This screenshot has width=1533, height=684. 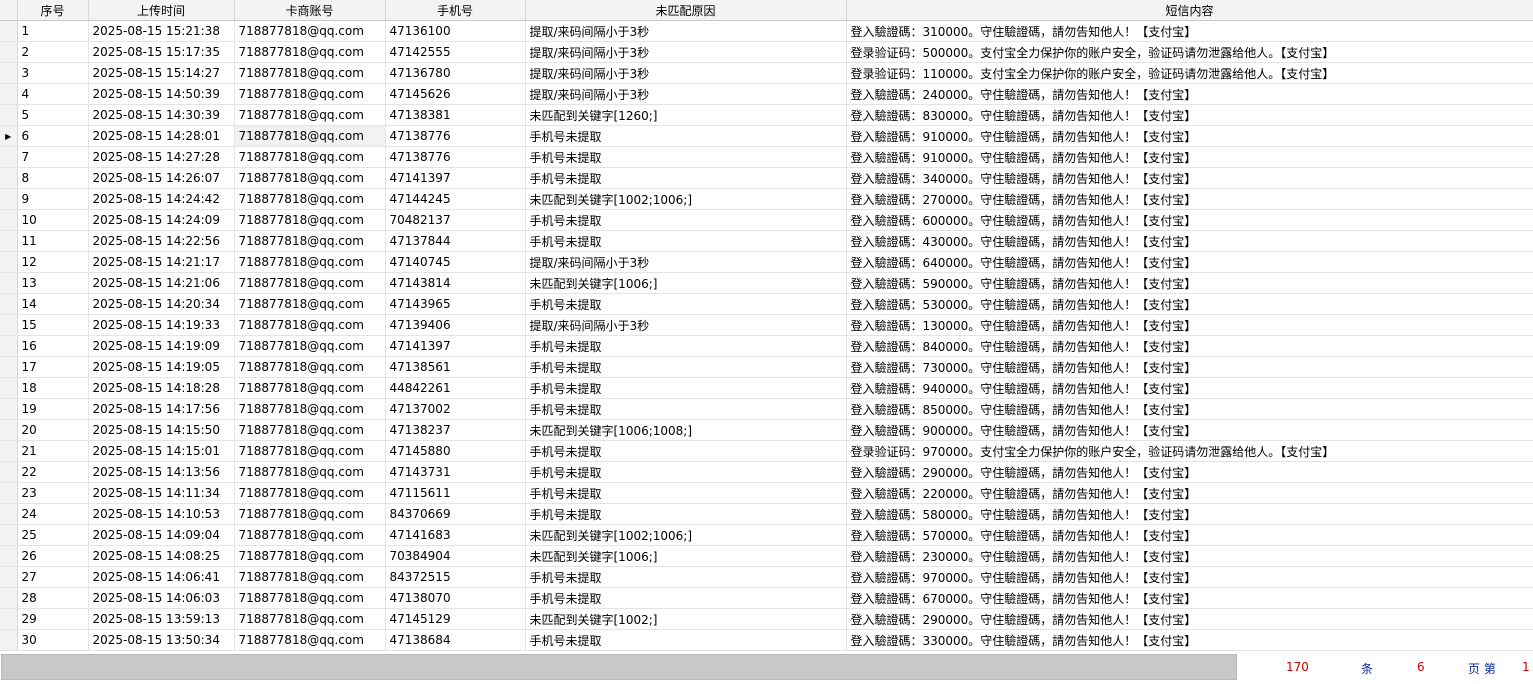 What do you see at coordinates (1189, 115) in the screenshot?
I see `cell-sms-content: 登入驗證碼：830000。守住驗證碼，請勿告知他人！【支付宝】` at bounding box center [1189, 115].